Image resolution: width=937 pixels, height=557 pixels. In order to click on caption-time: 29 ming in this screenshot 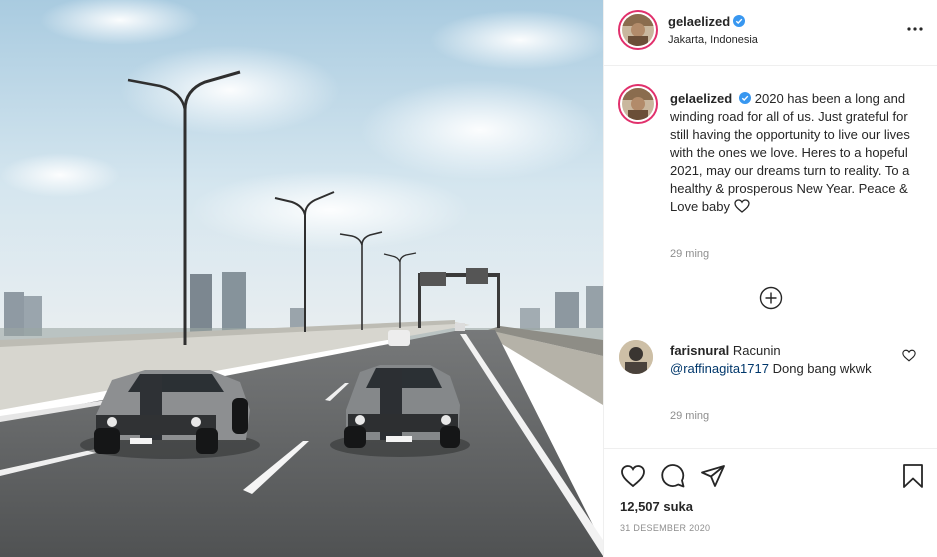, I will do `click(690, 254)`.